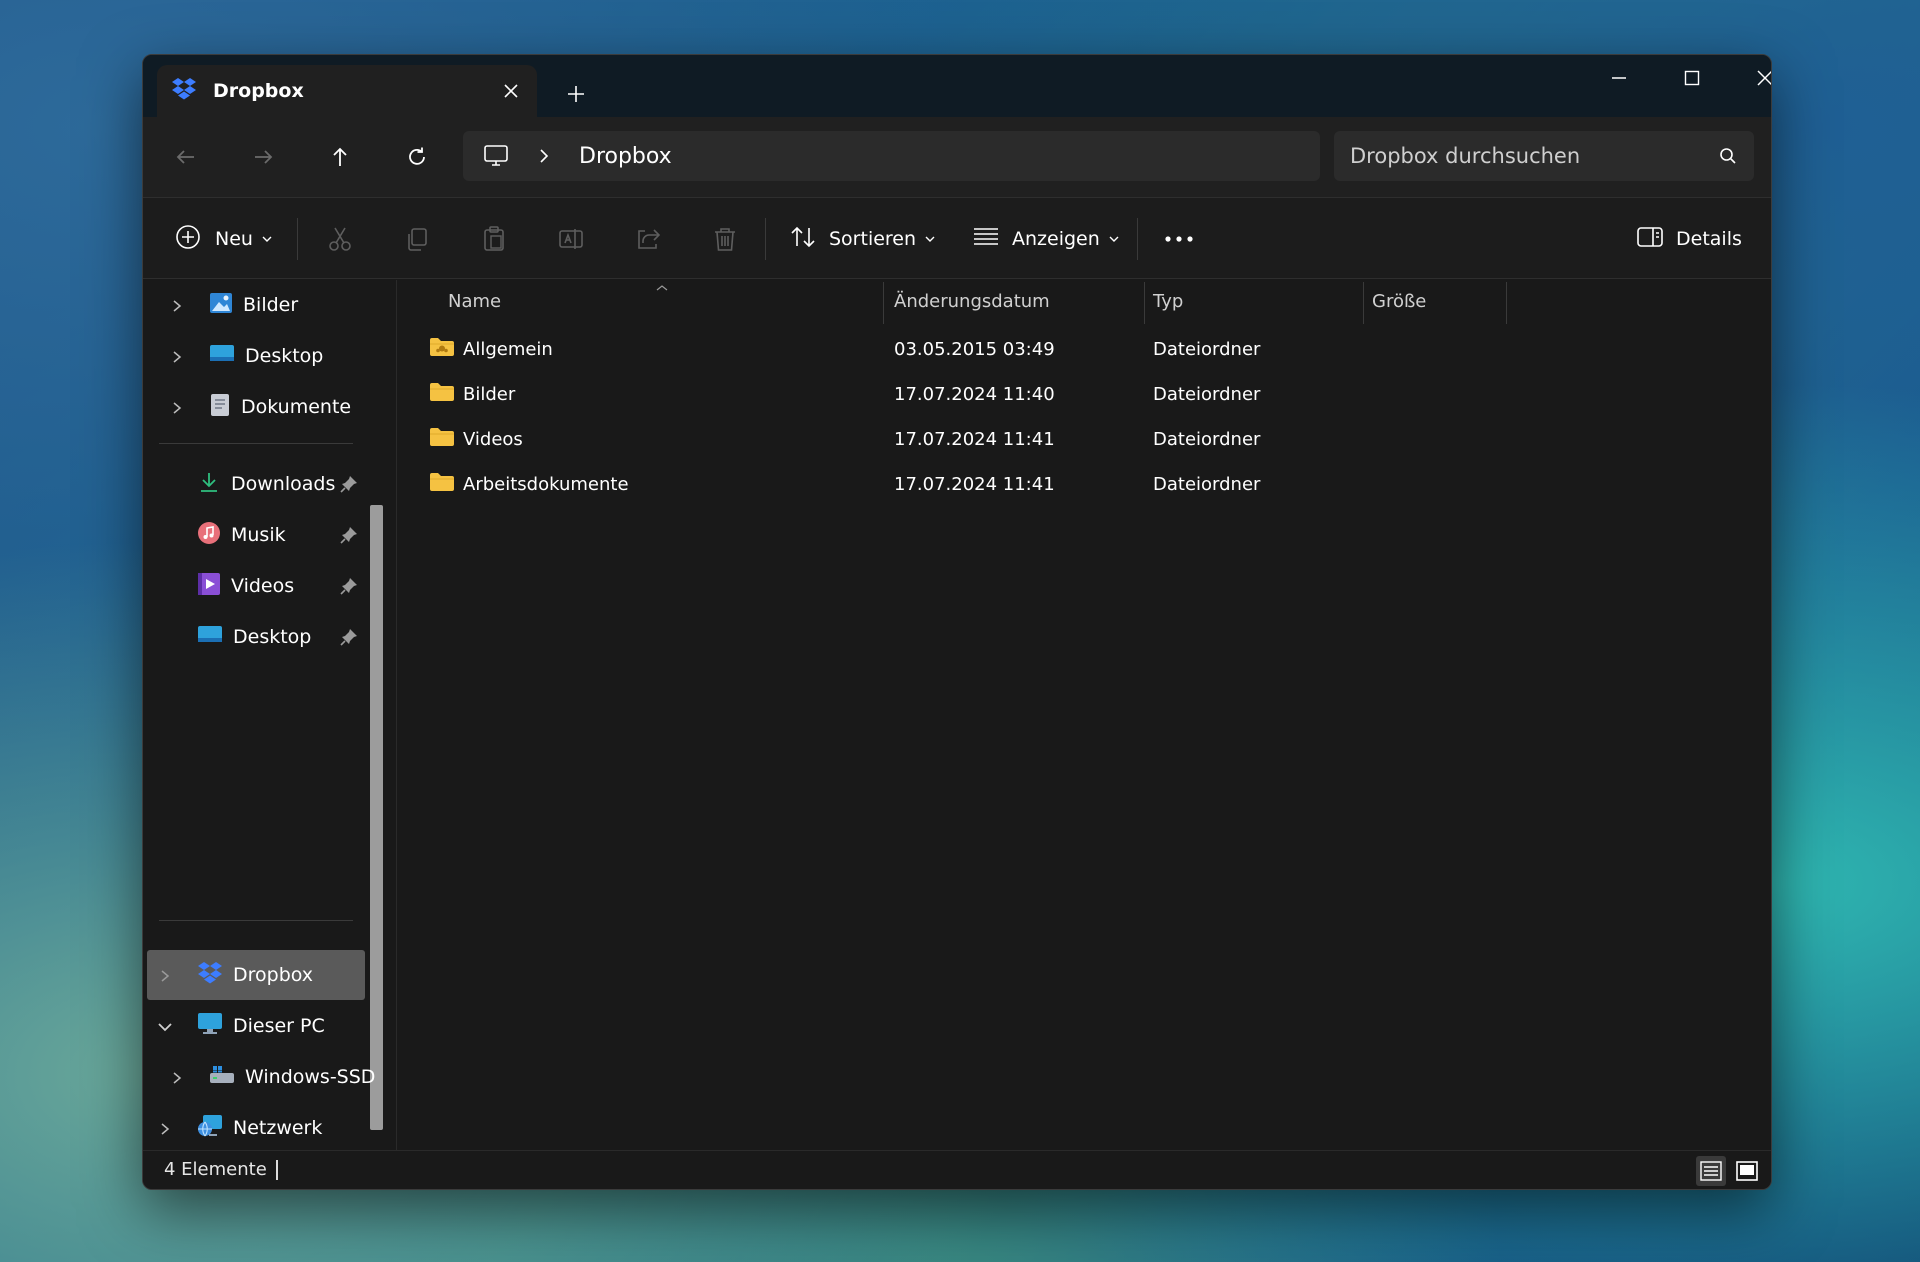 Image resolution: width=1920 pixels, height=1262 pixels. What do you see at coordinates (258, 91) in the screenshot?
I see `tab-title: Dropbox` at bounding box center [258, 91].